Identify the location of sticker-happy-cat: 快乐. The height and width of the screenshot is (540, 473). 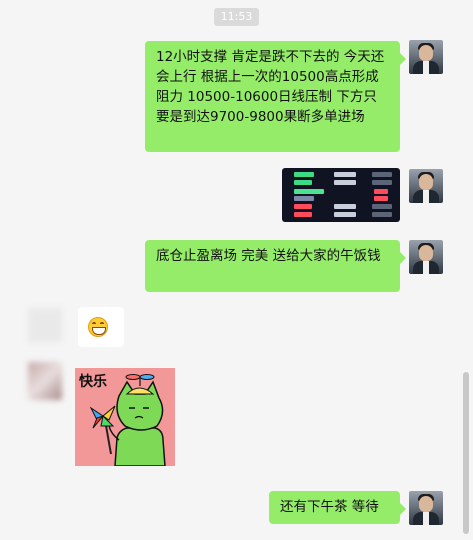
(125, 417).